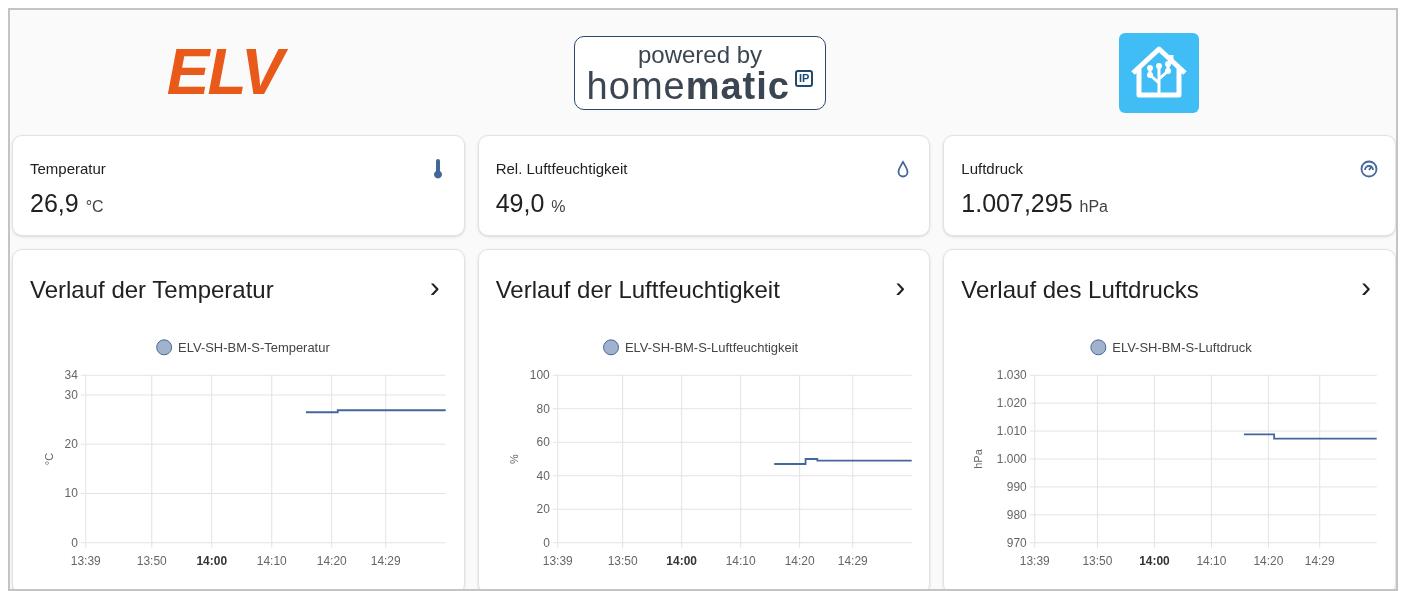 Image resolution: width=1404 pixels, height=591 pixels. What do you see at coordinates (1012, 403) in the screenshot?
I see `y-tick-label: 1.020` at bounding box center [1012, 403].